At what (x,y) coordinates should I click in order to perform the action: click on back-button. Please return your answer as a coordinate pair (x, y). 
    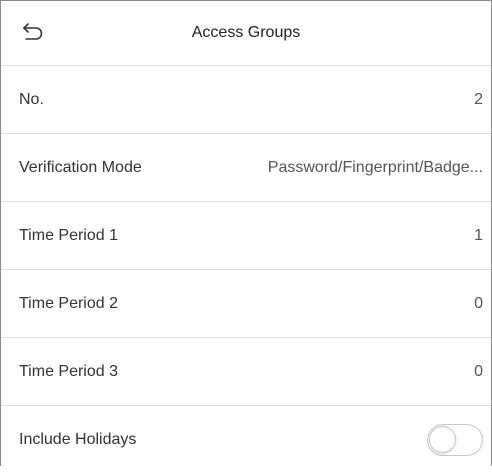
    Looking at the image, I should click on (33, 33).